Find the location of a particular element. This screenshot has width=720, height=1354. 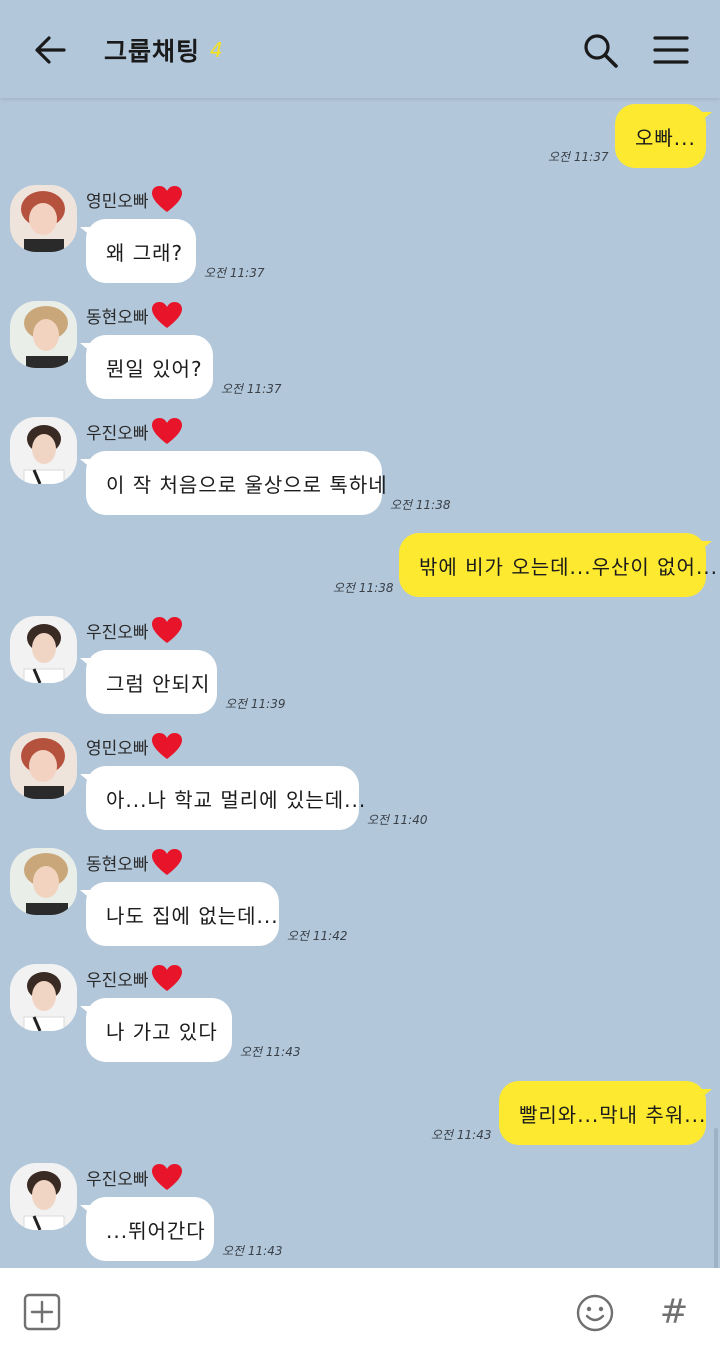

message-text: 나 가고 있다 is located at coordinates (162, 1031).